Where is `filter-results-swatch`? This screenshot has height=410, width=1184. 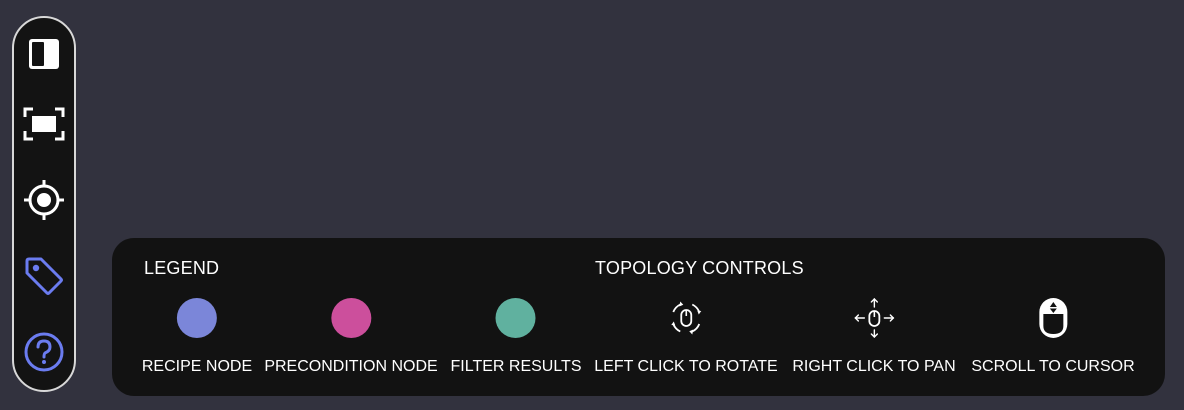
filter-results-swatch is located at coordinates (515, 318).